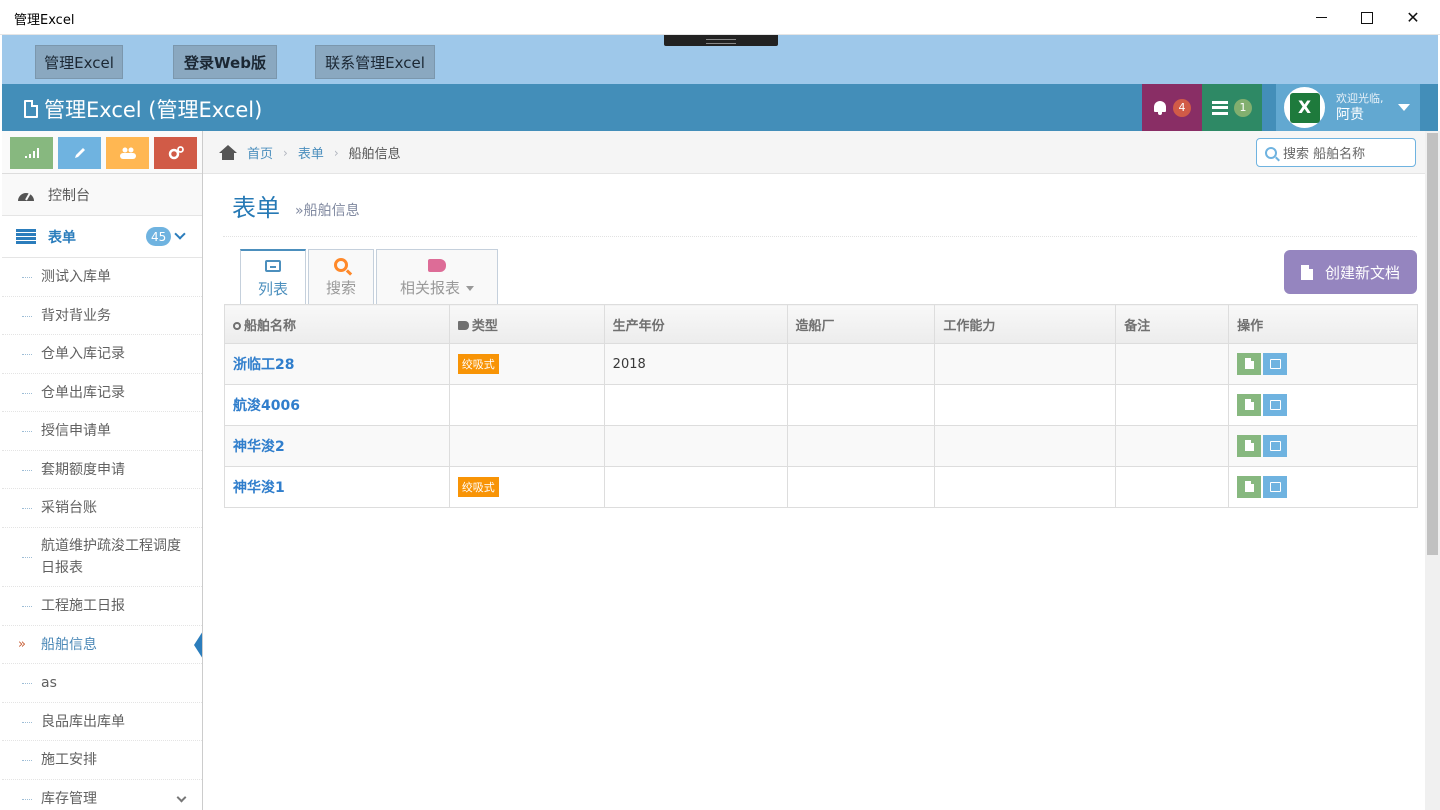 This screenshot has width=1440, height=810. I want to click on breadcrumb-list: 首页 › 表单 › 船舶信息, so click(310, 152).